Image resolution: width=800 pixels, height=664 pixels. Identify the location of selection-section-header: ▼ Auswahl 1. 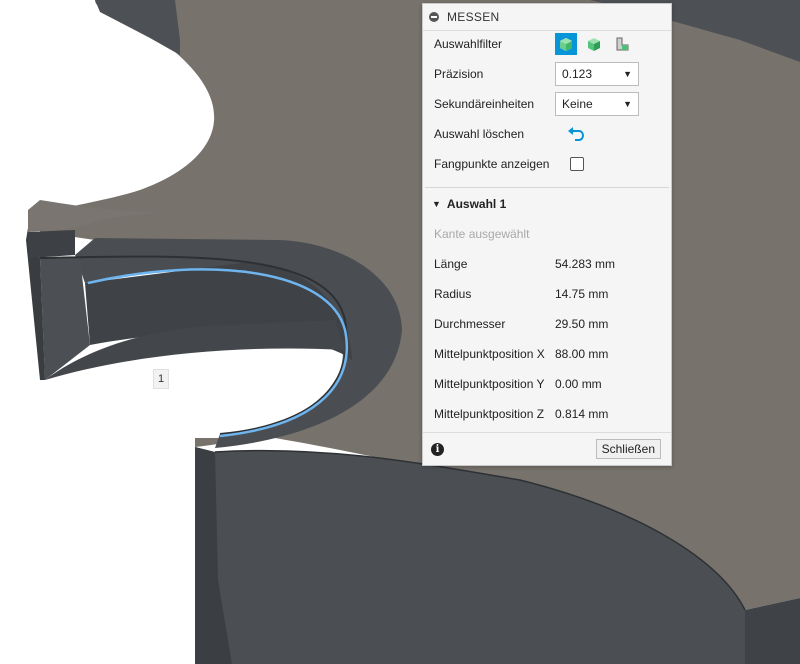
(469, 204).